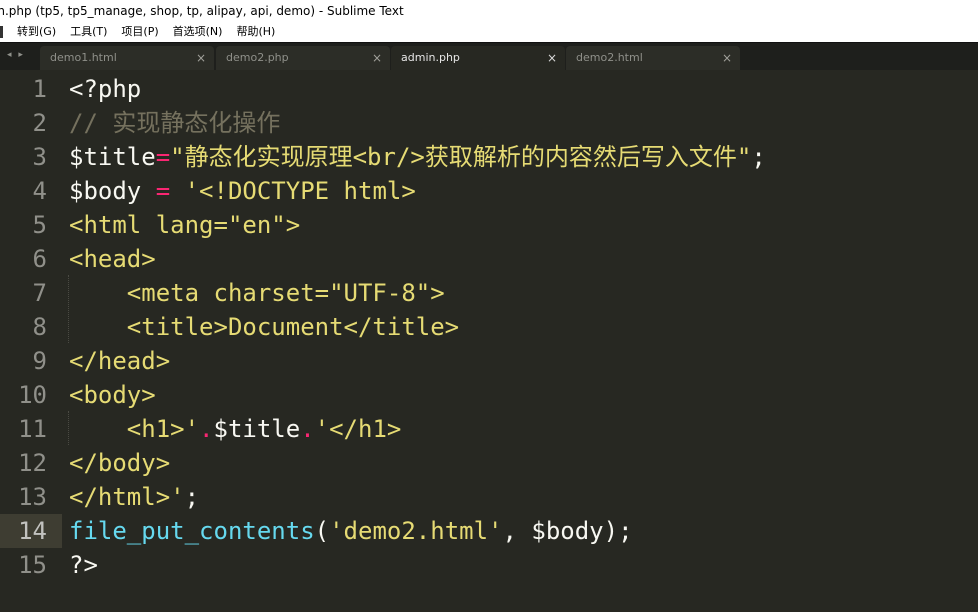 This screenshot has height=612, width=978. I want to click on line-number: 5, so click(39, 225).